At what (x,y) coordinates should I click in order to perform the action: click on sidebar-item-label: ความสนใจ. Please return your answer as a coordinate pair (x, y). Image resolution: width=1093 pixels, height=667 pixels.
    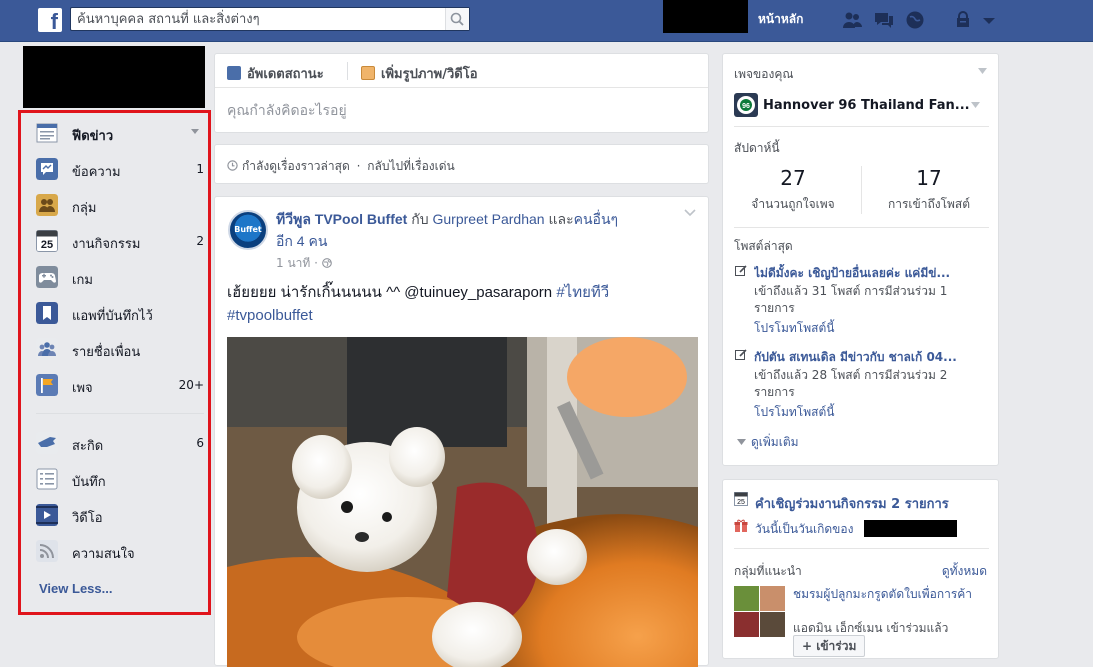
    Looking at the image, I should click on (103, 554).